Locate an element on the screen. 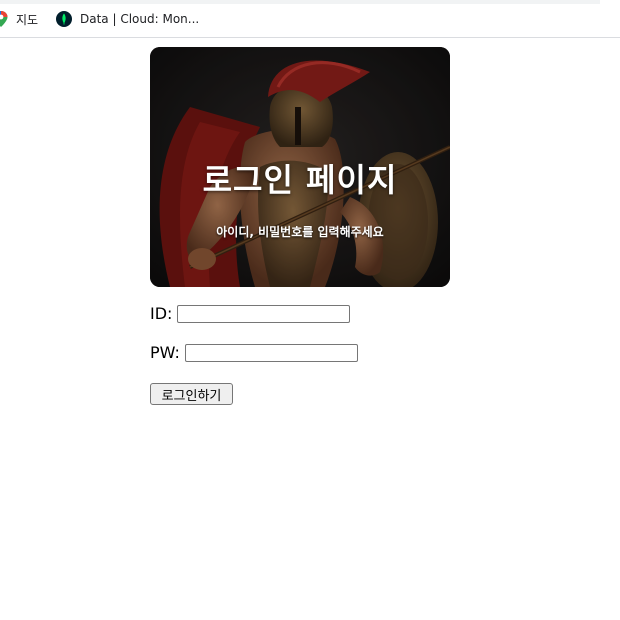 Image resolution: width=620 pixels, height=620 pixels. pw-row: PW: is located at coordinates (254, 352).